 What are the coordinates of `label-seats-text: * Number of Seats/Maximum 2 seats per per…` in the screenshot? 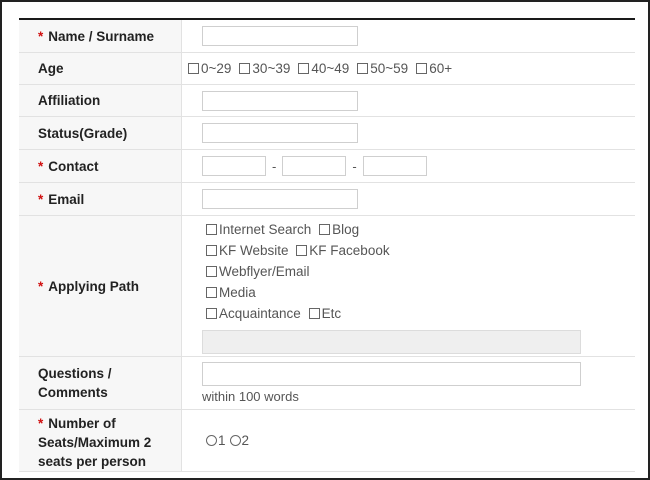 It's located at (104, 442).